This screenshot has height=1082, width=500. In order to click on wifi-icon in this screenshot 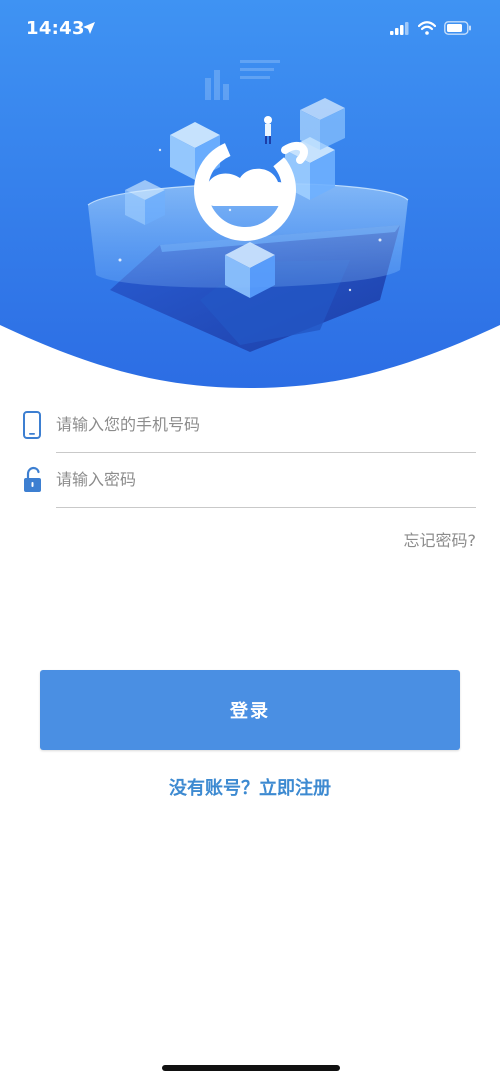, I will do `click(427, 29)`.